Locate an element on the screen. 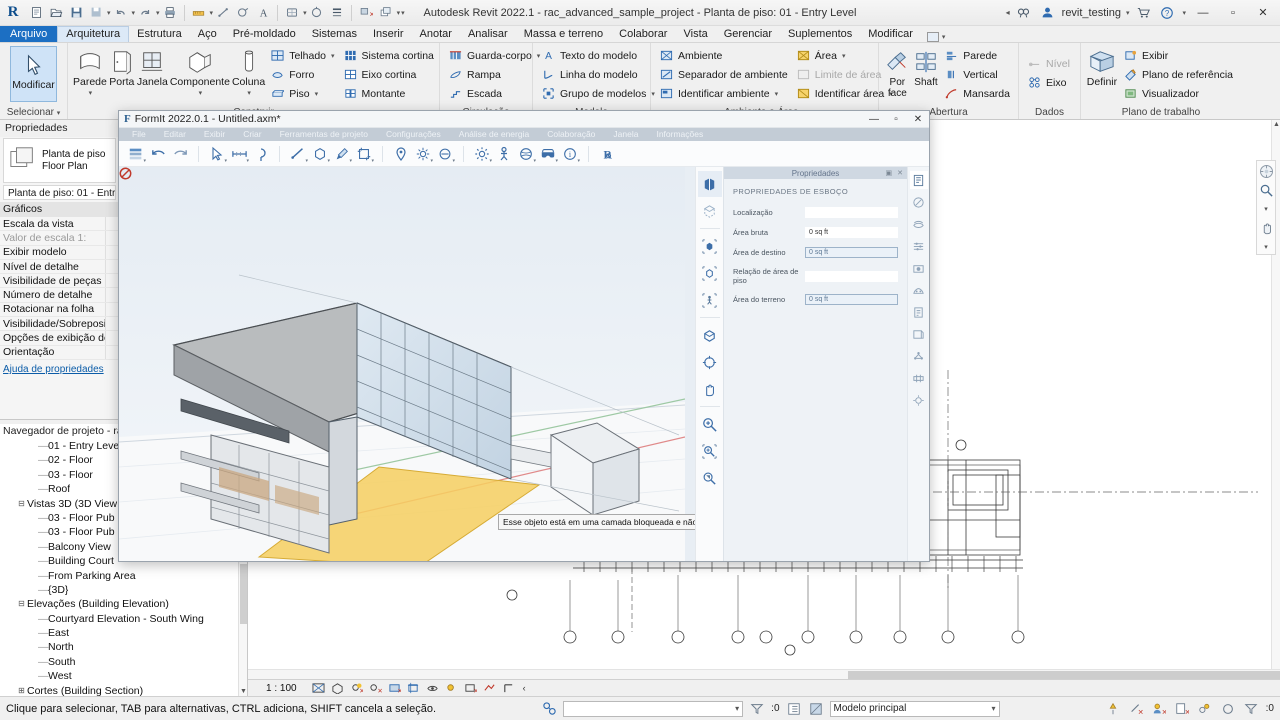 The width and height of the screenshot is (1280, 720). browser-scroll-thumb is located at coordinates (243, 594).